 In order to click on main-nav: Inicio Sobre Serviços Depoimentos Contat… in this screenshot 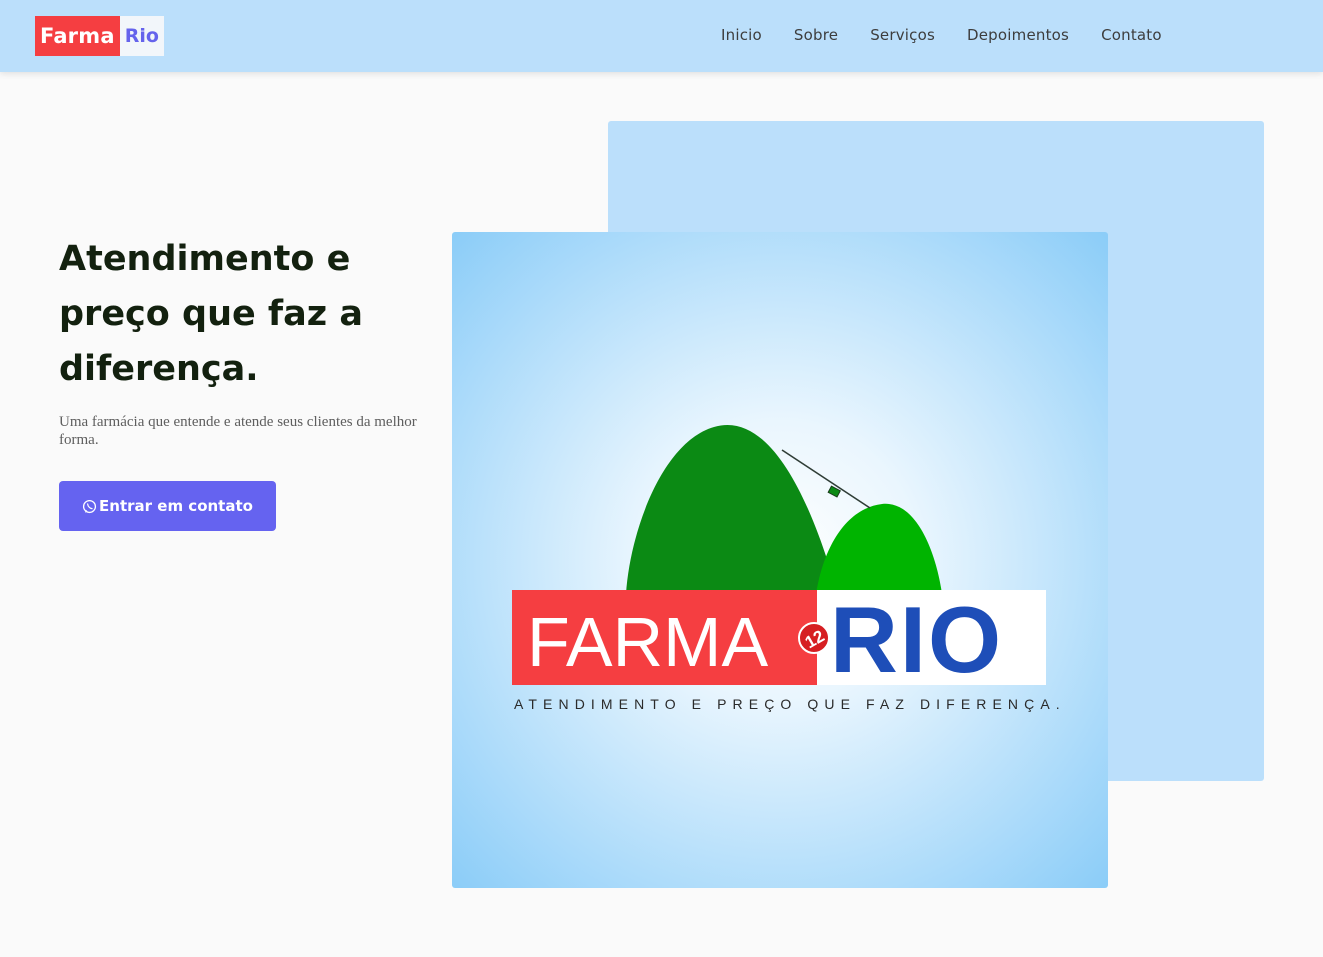, I will do `click(941, 35)`.